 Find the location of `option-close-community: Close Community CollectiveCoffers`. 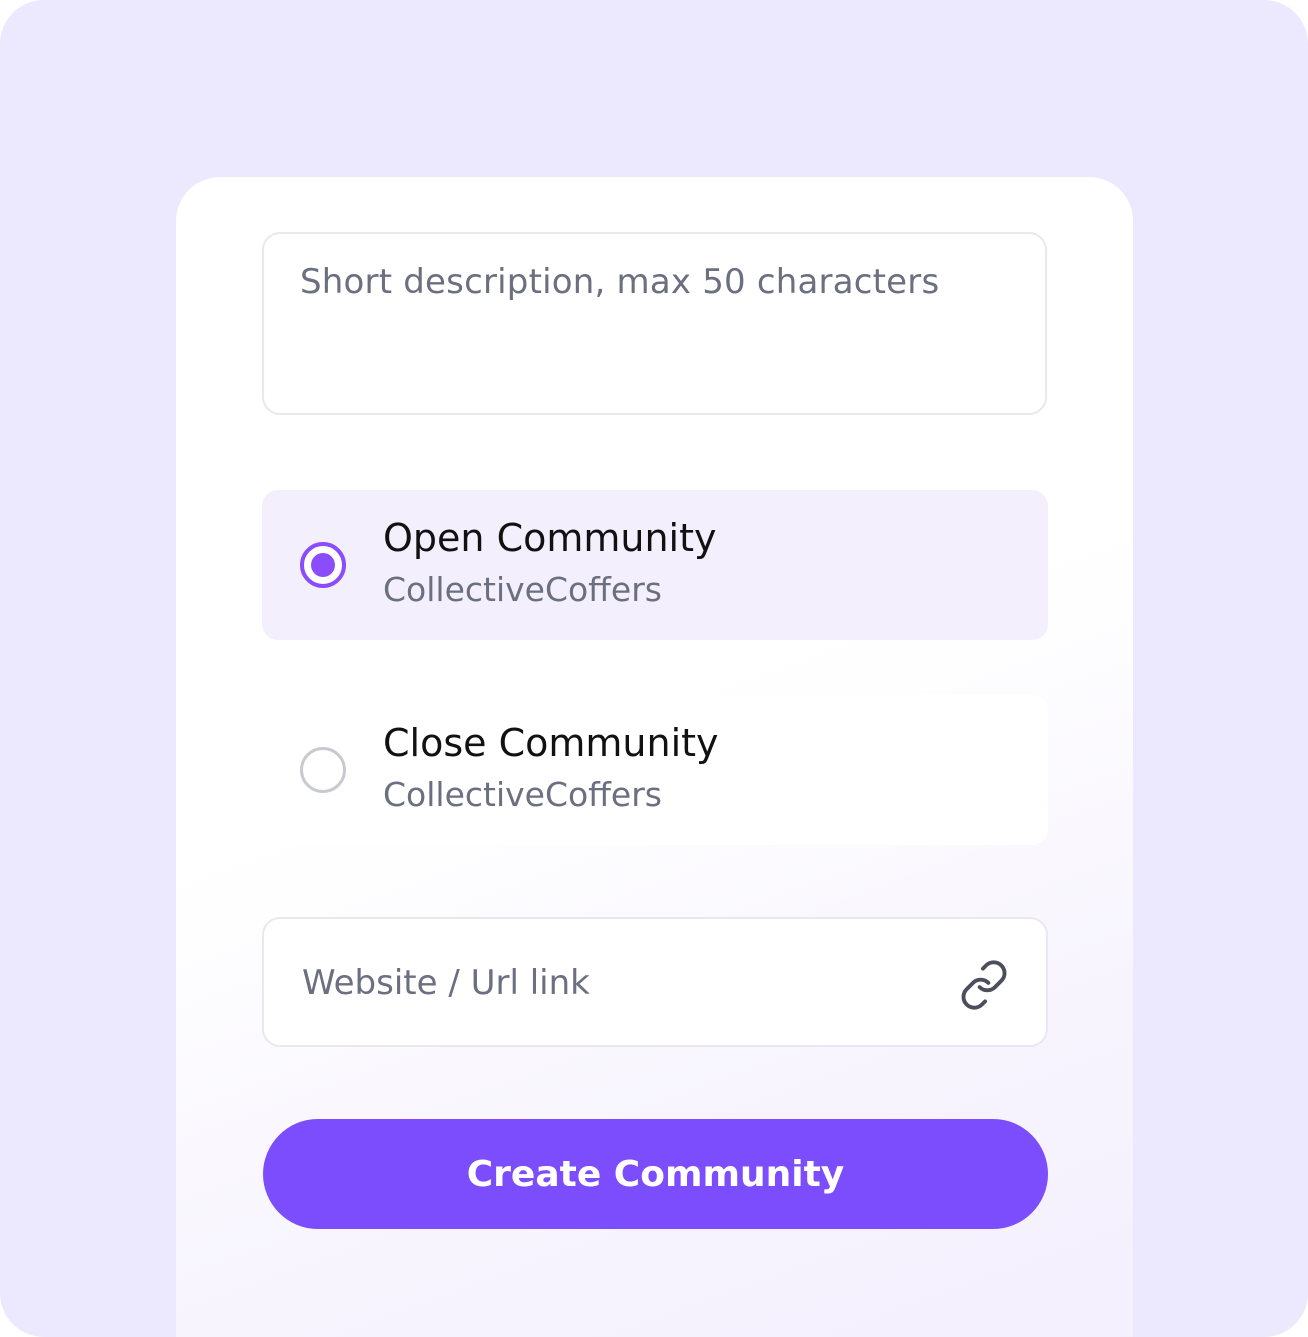

option-close-community: Close Community CollectiveCoffers is located at coordinates (655, 770).